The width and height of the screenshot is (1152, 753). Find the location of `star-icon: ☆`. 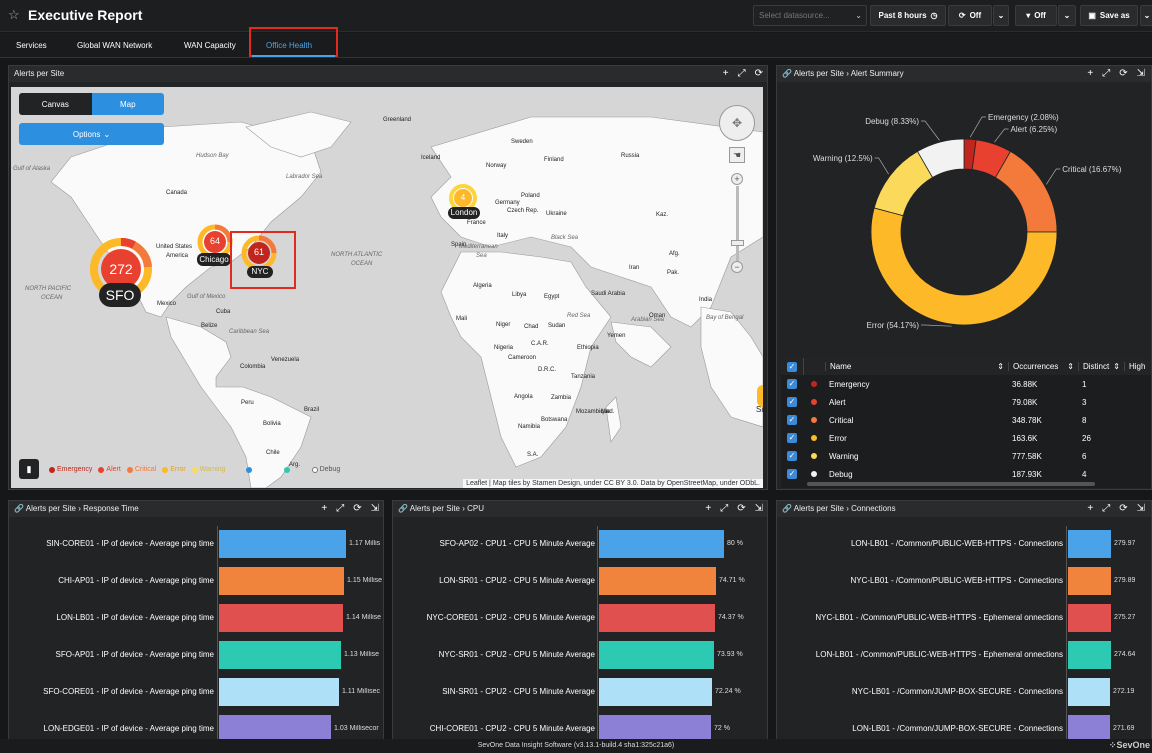

star-icon: ☆ is located at coordinates (14, 15).